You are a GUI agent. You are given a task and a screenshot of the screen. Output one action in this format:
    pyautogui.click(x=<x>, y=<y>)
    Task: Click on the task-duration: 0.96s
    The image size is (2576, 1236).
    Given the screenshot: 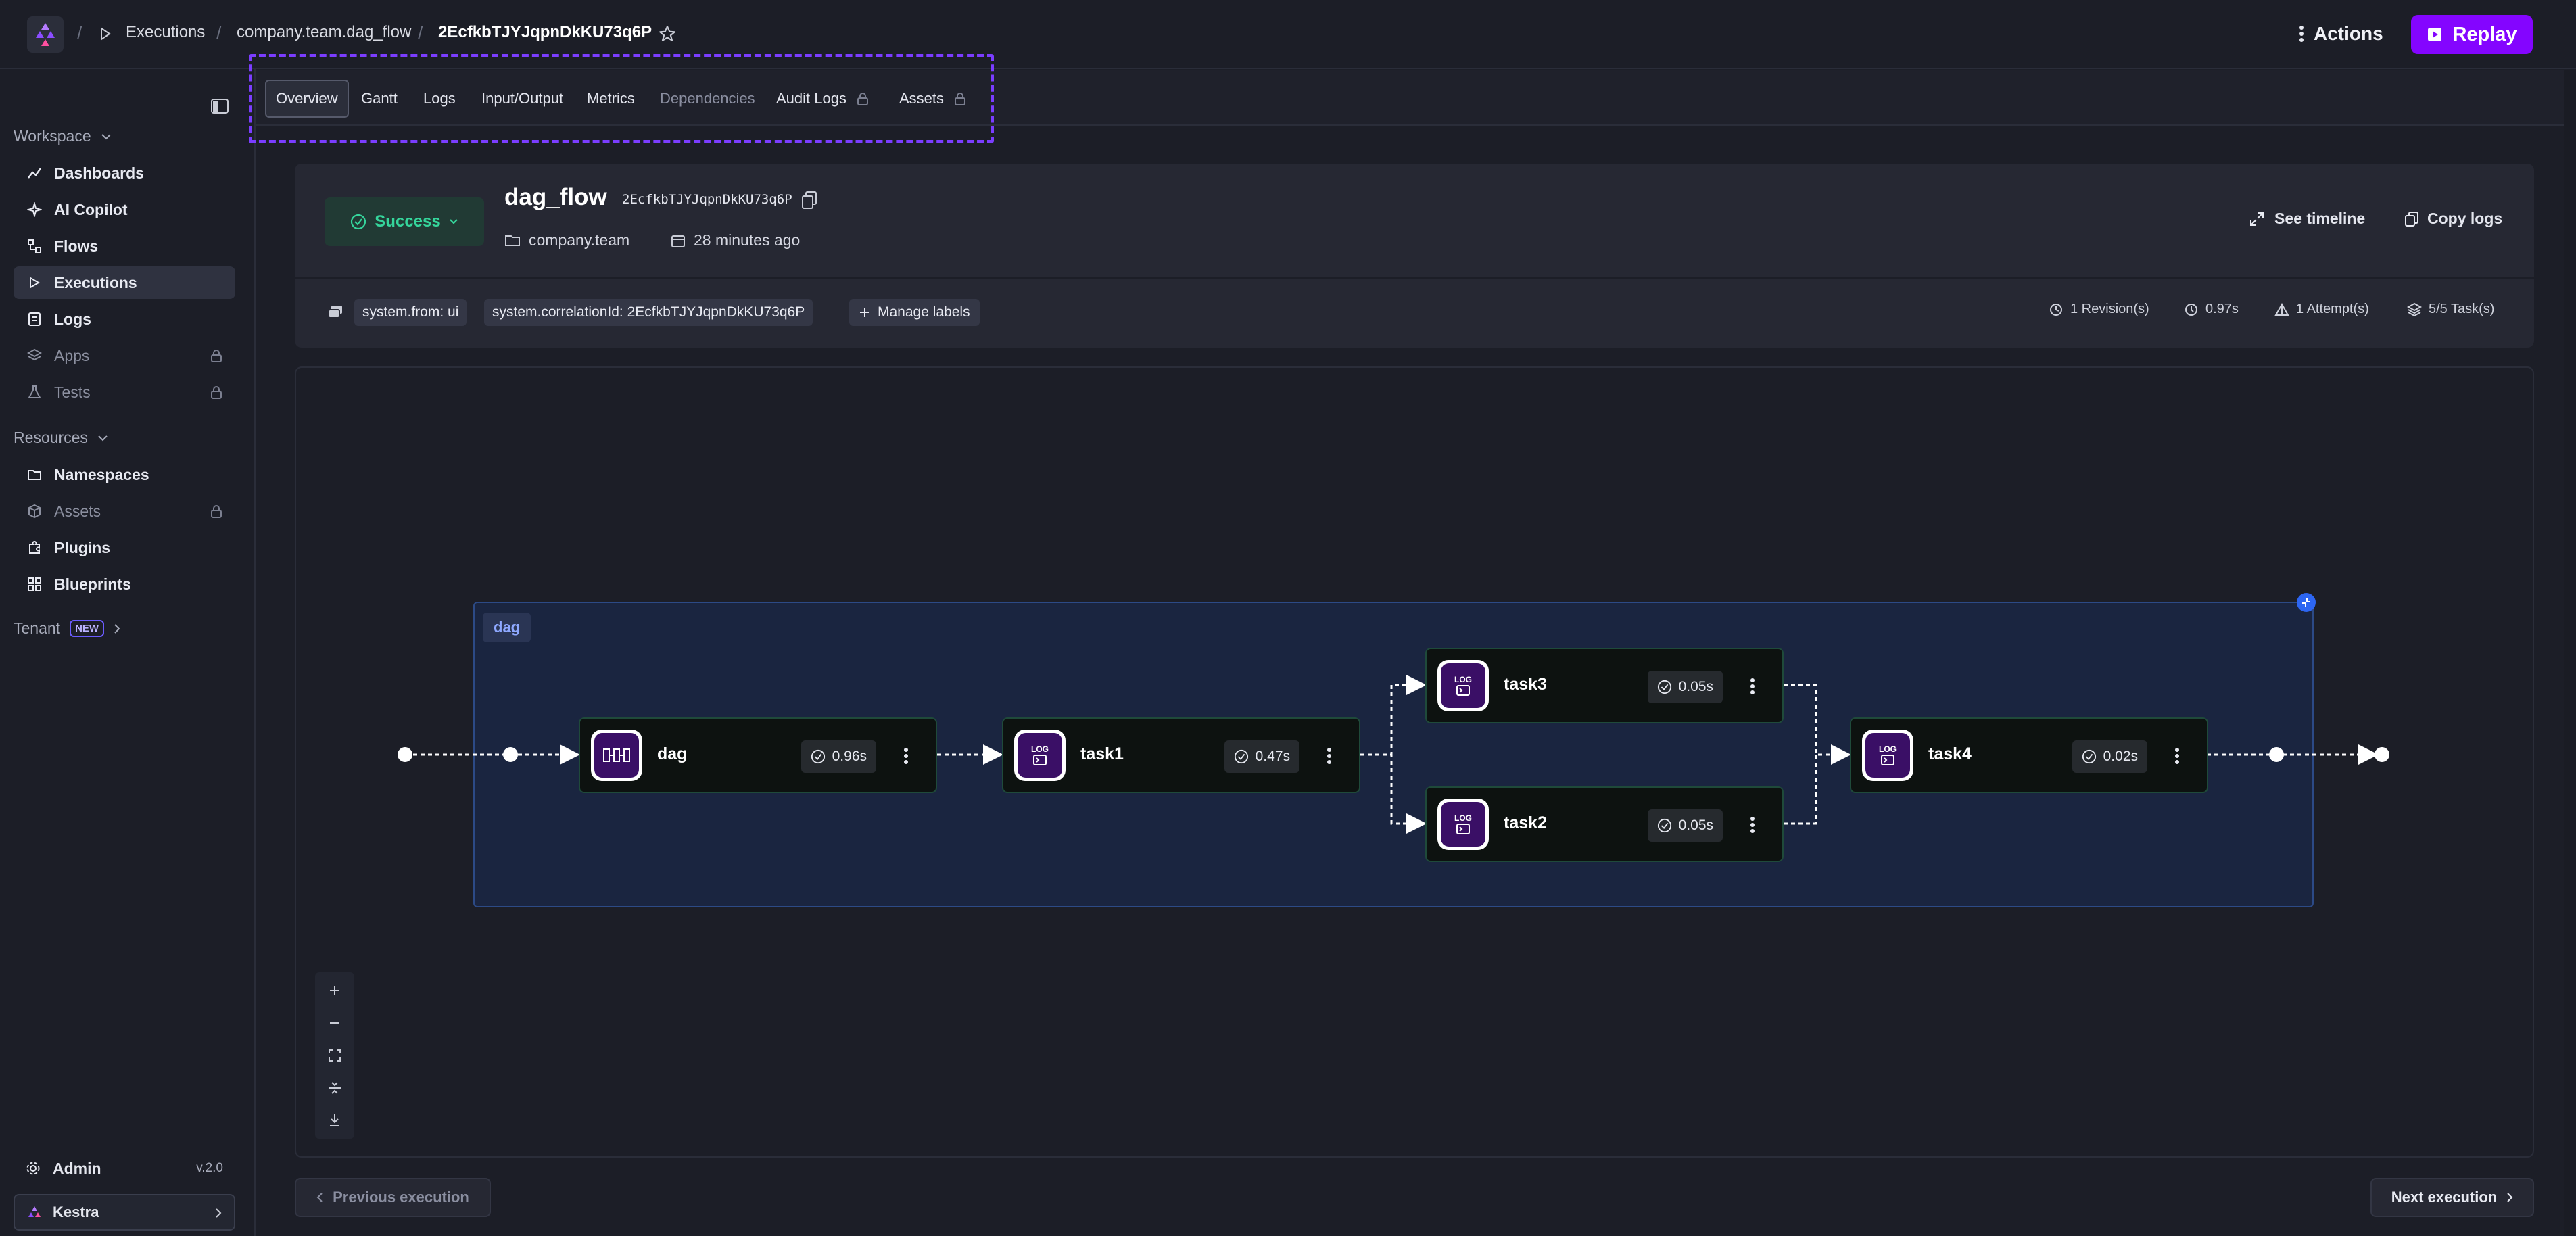 What is the action you would take?
    pyautogui.click(x=849, y=756)
    